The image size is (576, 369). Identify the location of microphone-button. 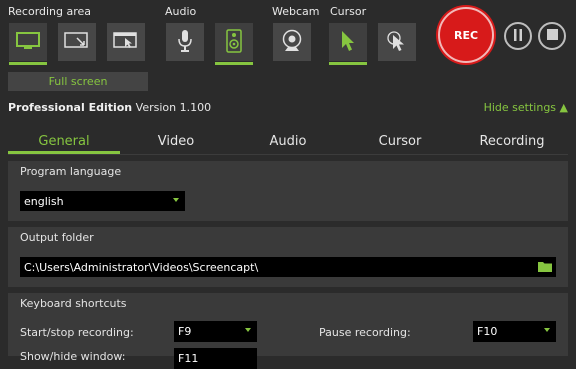
(185, 42).